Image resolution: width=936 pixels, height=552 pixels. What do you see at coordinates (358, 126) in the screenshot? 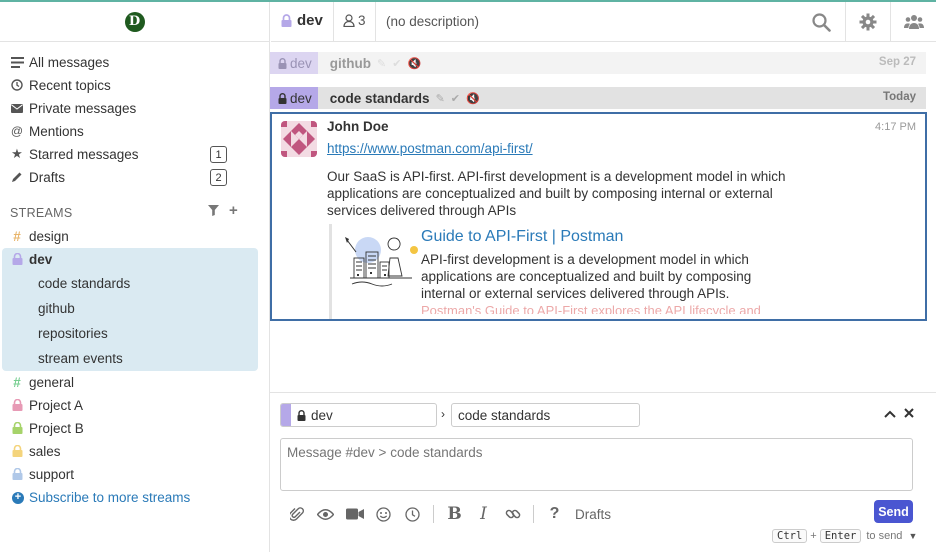
I see `message-sender: John Doe` at bounding box center [358, 126].